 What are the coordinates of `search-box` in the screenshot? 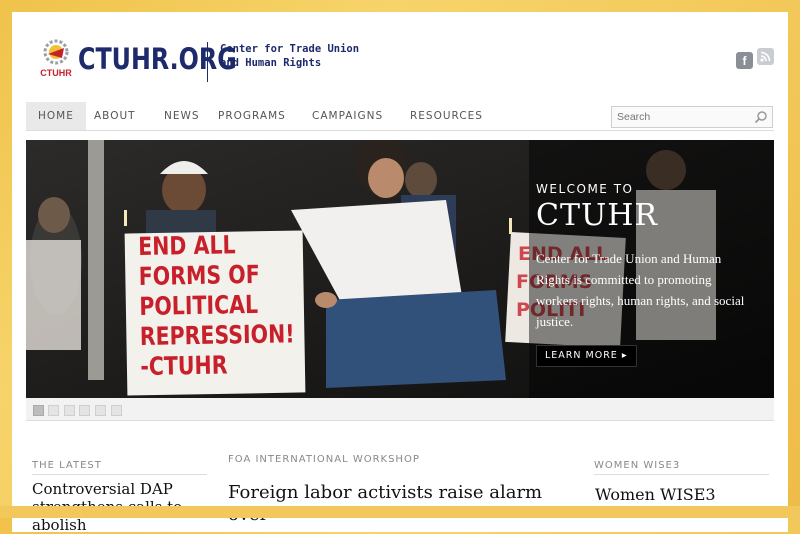 It's located at (692, 117).